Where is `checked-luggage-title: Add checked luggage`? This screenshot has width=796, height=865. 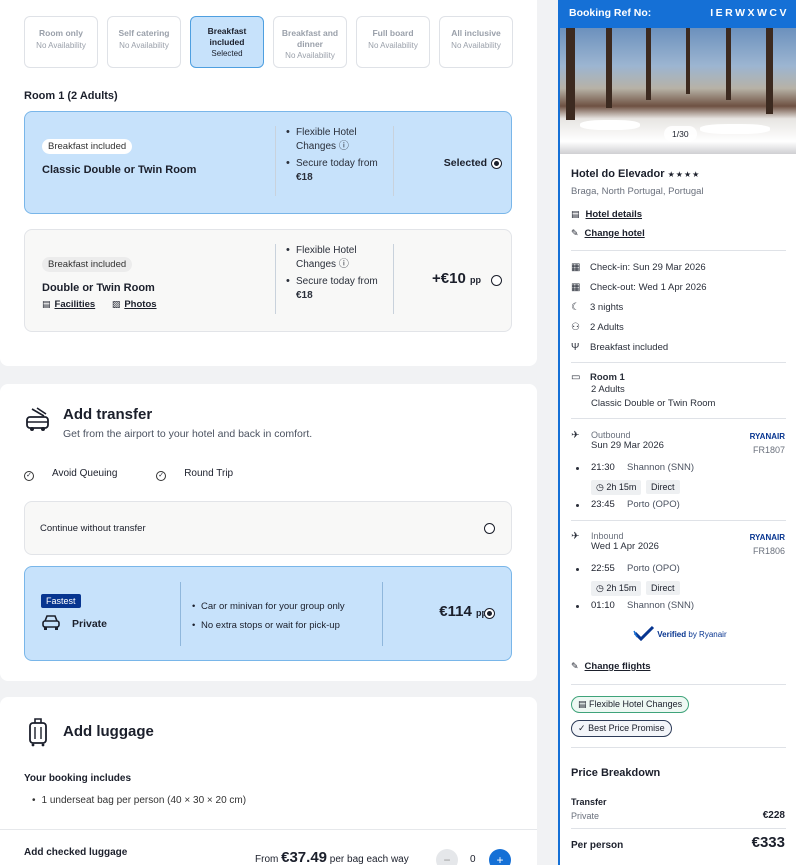
checked-luggage-title: Add checked luggage is located at coordinates (76, 852).